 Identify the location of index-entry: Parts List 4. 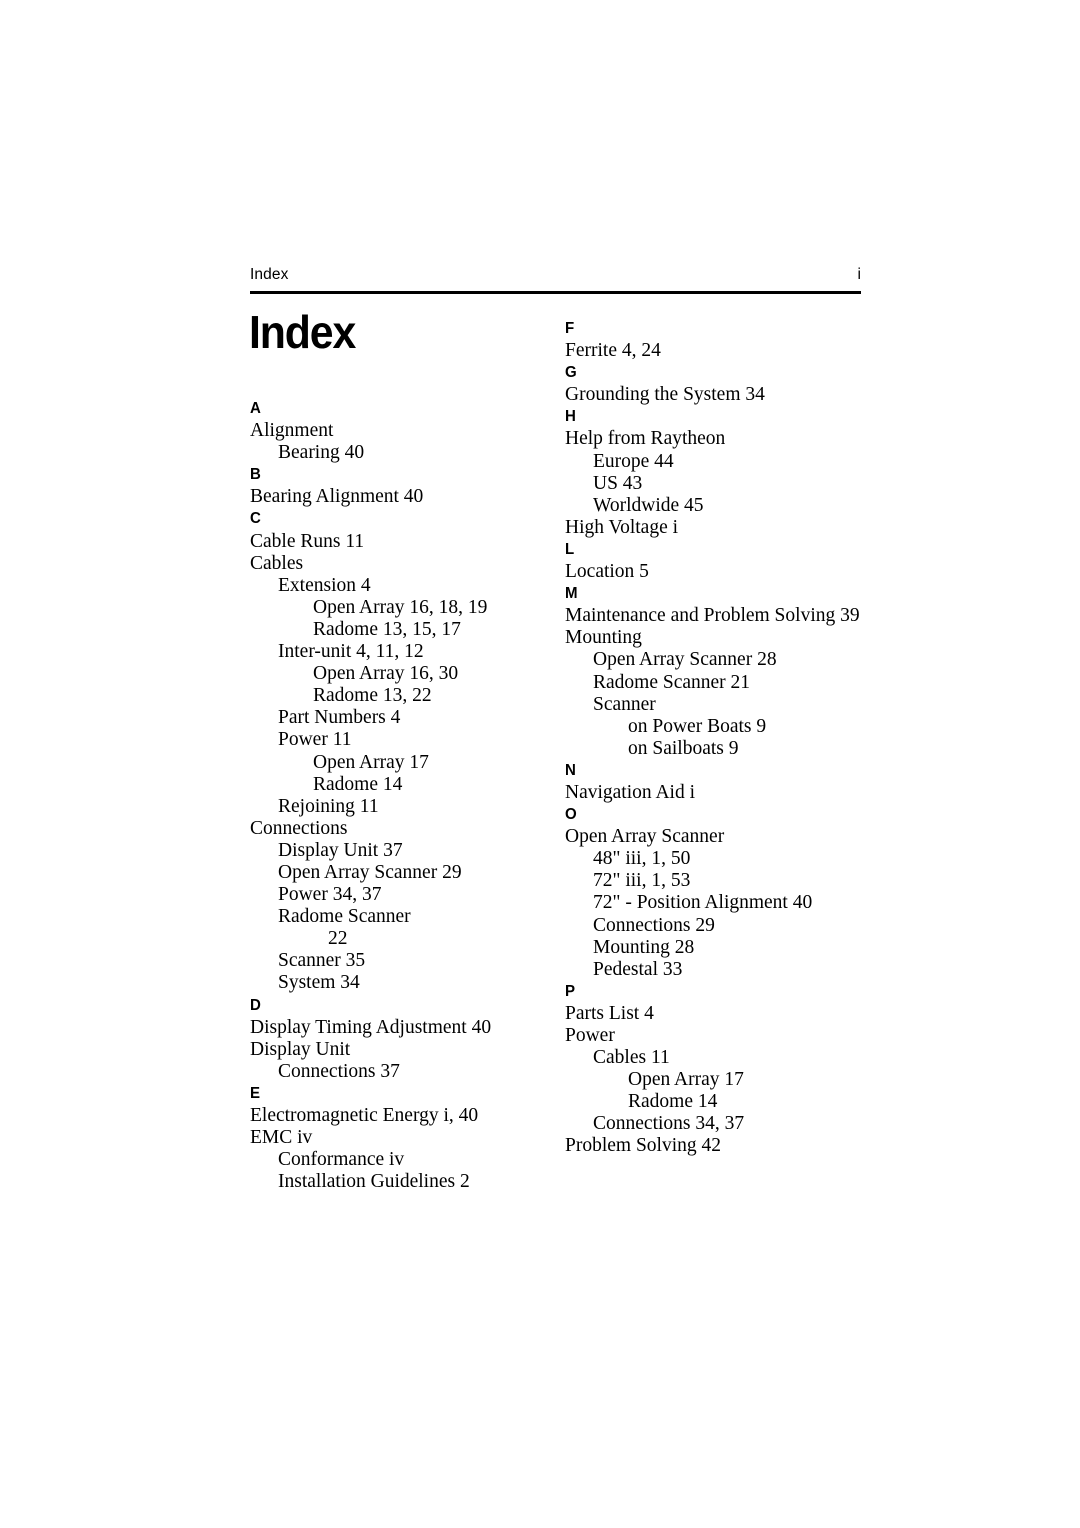
(609, 1013).